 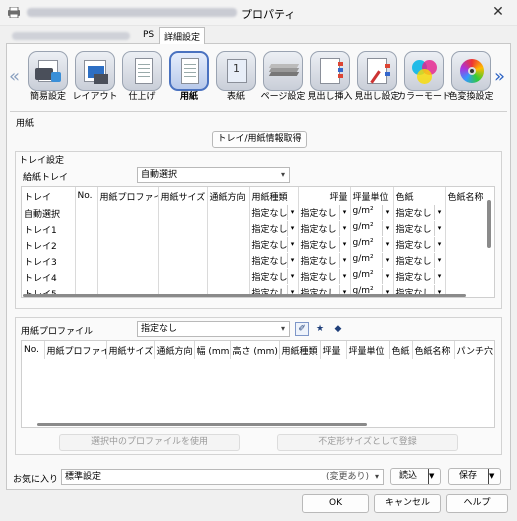 What do you see at coordinates (213, 175) in the screenshot?
I see `feed-tray-select: 自動選択 ▾` at bounding box center [213, 175].